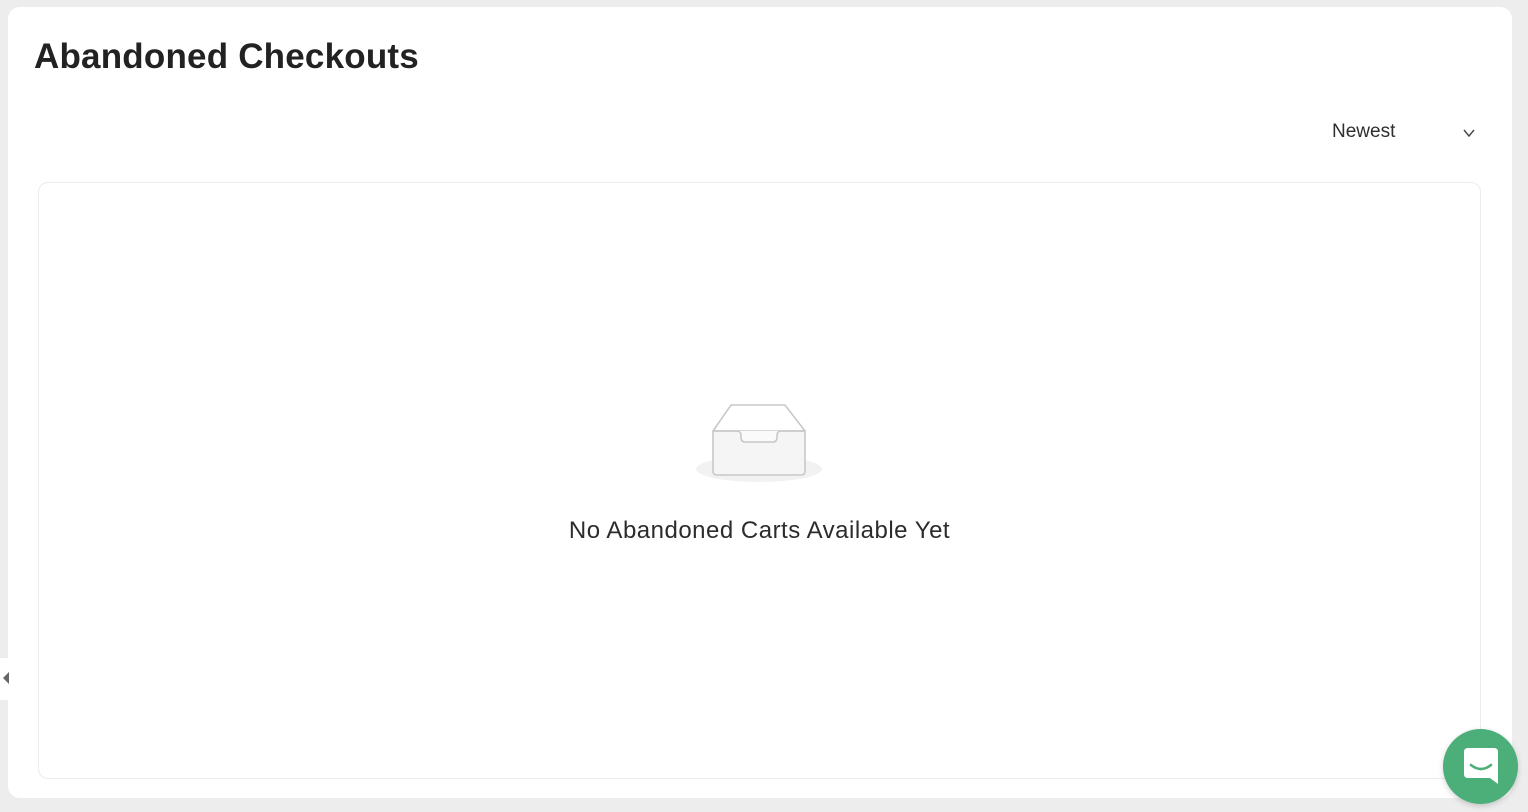 This screenshot has width=1528, height=812. Describe the element at coordinates (1469, 133) in the screenshot. I see `chevron-down-icon` at that location.